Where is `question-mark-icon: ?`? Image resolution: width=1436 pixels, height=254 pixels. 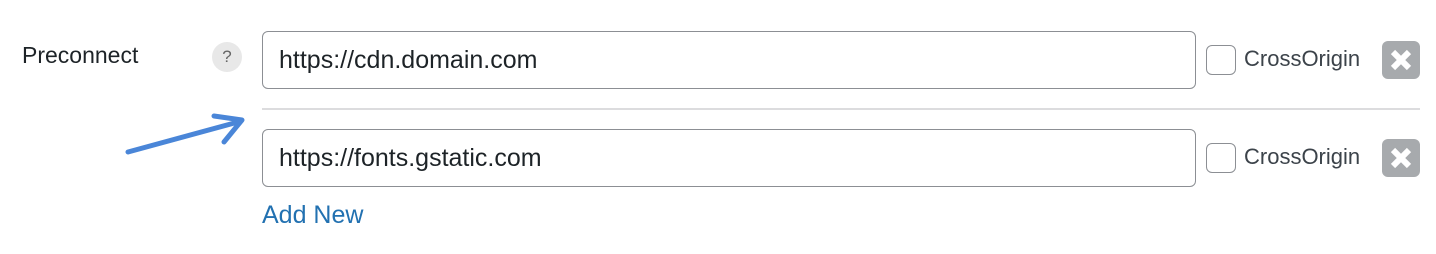
question-mark-icon: ? is located at coordinates (227, 57).